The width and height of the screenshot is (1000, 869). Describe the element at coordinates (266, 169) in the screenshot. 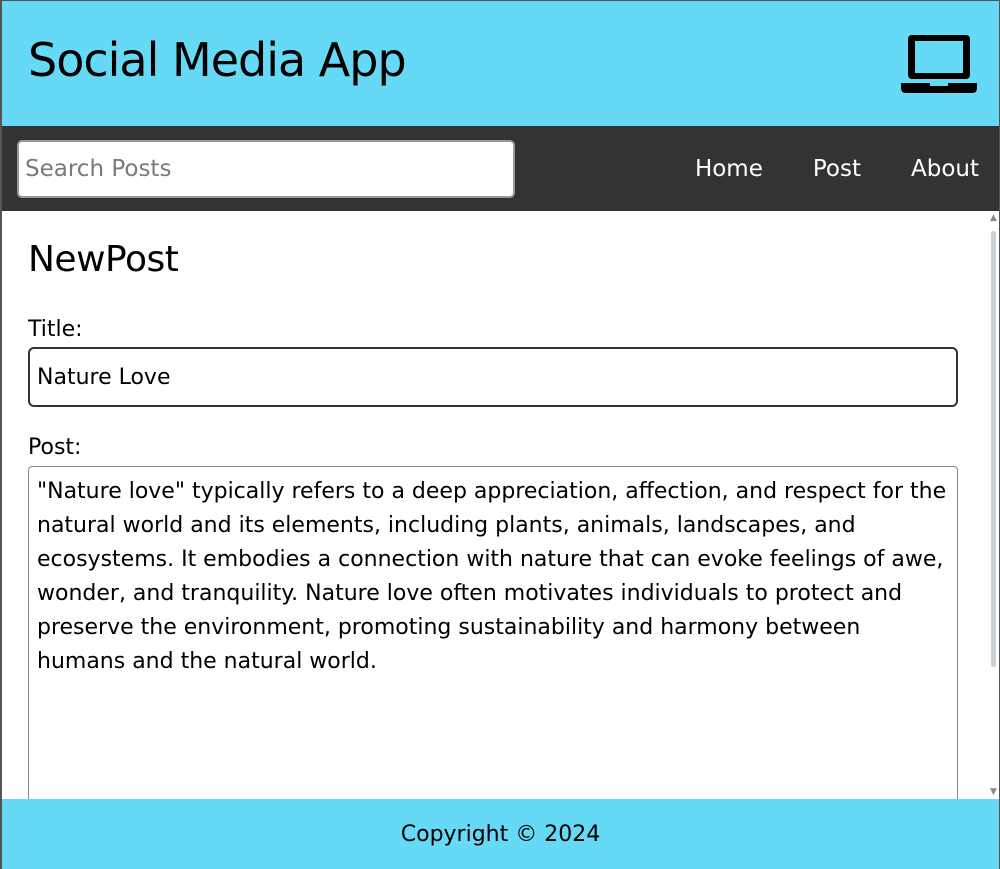

I see `search-input` at that location.